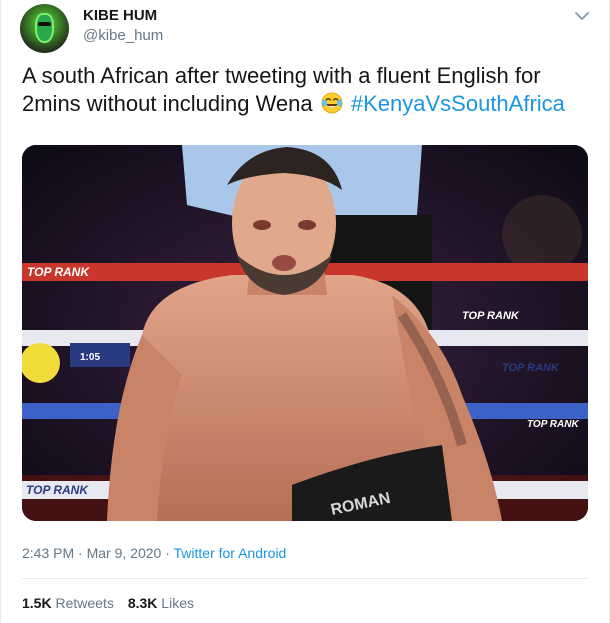 Image resolution: width=610 pixels, height=623 pixels. Describe the element at coordinates (44, 24) in the screenshot. I see `avatar-eyes` at that location.